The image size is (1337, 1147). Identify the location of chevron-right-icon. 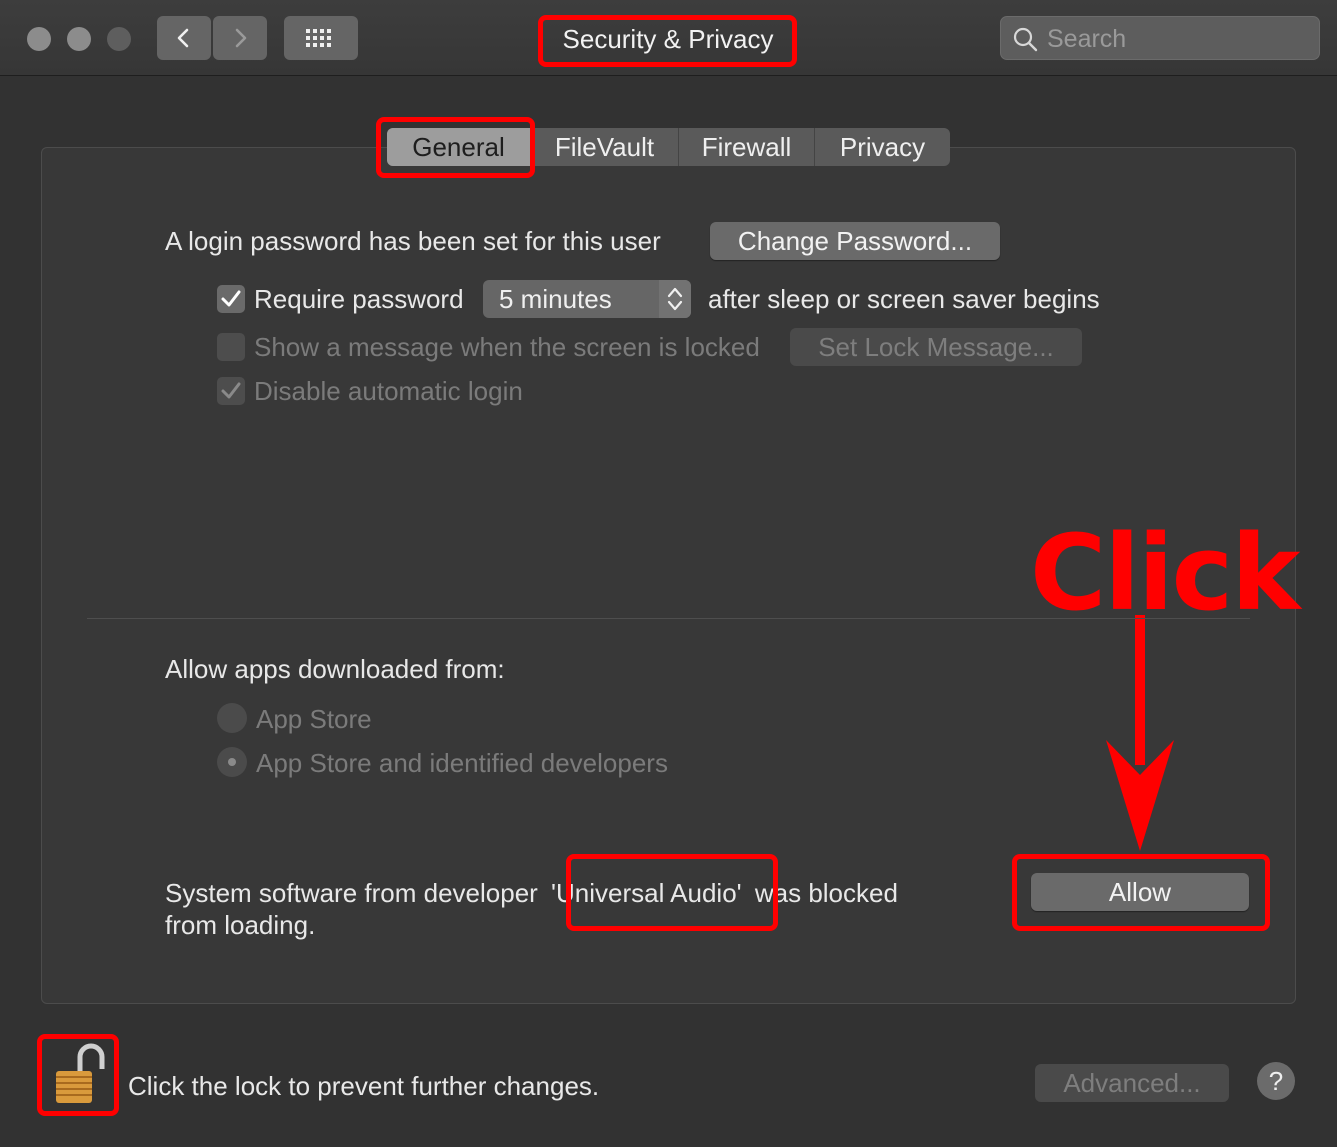
(241, 38).